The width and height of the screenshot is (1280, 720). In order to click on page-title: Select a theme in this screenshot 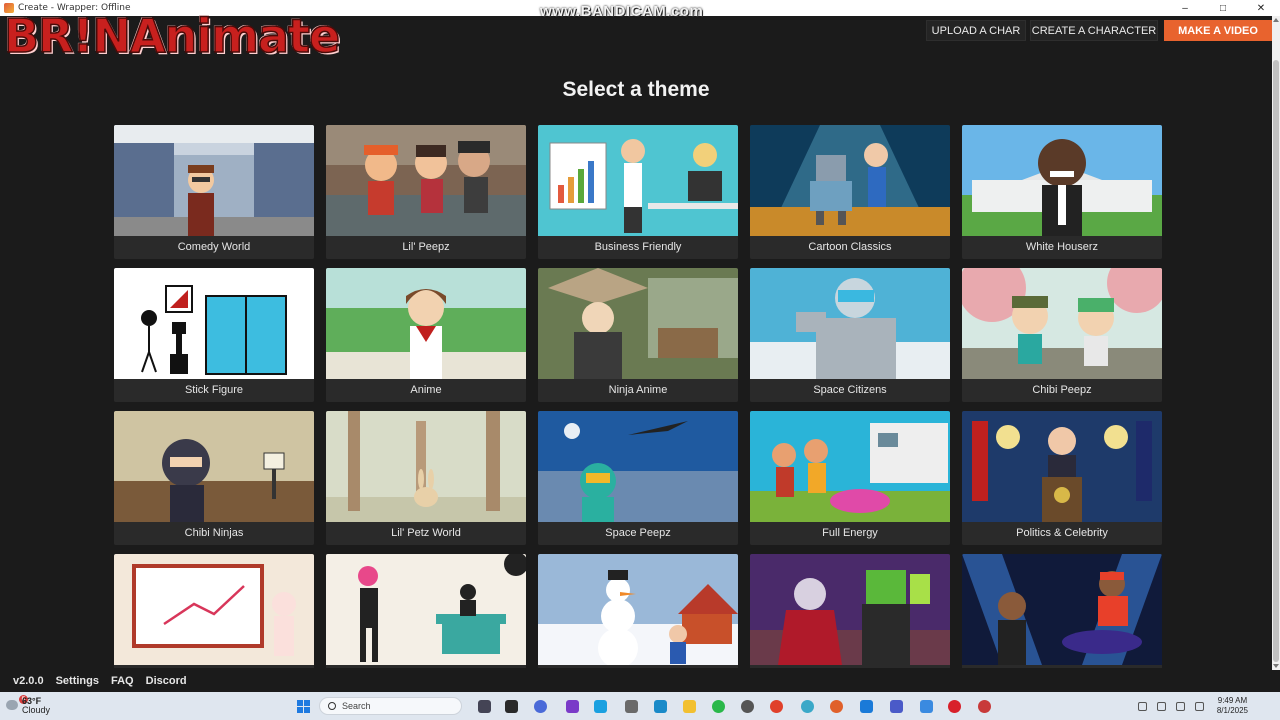, I will do `click(636, 89)`.